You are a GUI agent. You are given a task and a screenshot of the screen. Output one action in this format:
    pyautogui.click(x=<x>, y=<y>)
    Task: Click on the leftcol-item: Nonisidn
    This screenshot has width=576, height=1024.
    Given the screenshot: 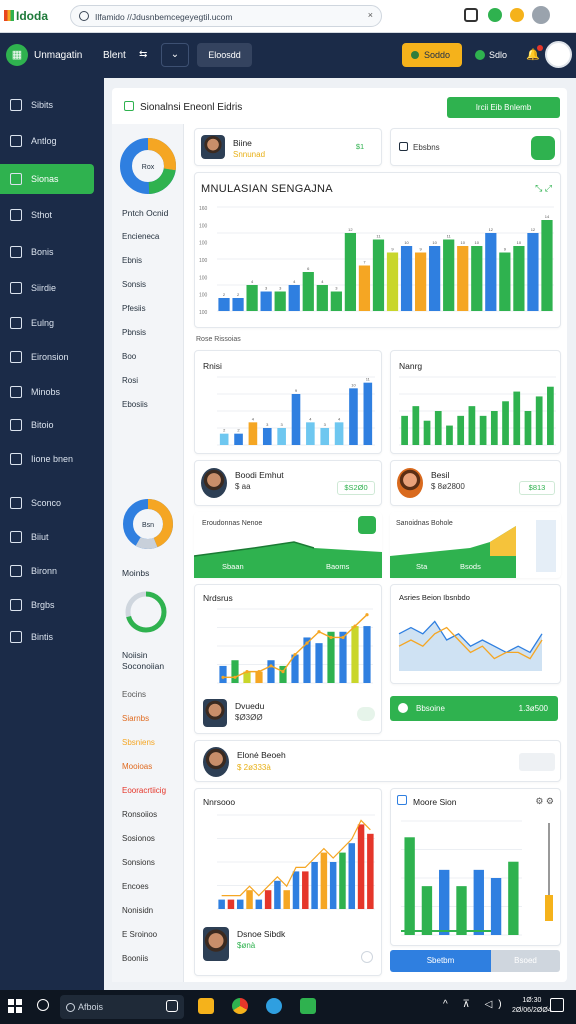 What is the action you would take?
    pyautogui.click(x=137, y=910)
    